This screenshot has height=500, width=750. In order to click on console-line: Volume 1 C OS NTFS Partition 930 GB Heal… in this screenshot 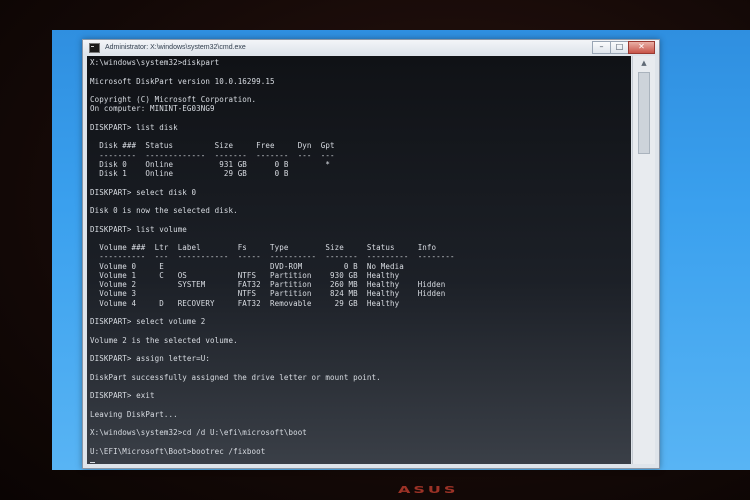, I will do `click(245, 275)`.